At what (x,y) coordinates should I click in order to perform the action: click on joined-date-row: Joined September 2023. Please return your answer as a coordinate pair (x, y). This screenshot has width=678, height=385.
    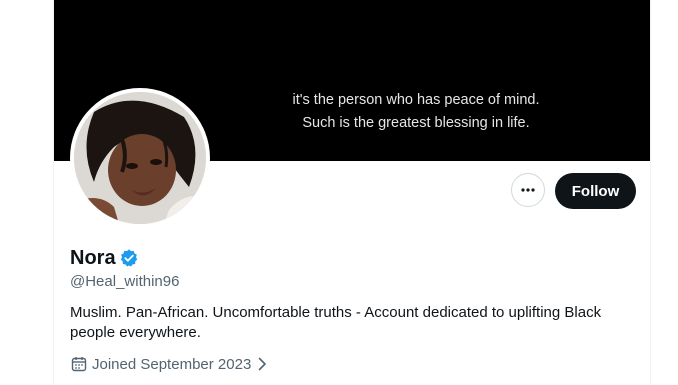
    Looking at the image, I should click on (170, 364).